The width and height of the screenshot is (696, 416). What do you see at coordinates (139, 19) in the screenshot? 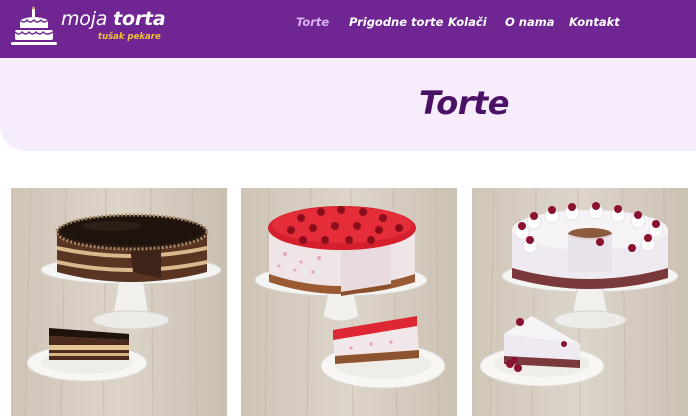
I see `logo-name-bold: torta` at bounding box center [139, 19].